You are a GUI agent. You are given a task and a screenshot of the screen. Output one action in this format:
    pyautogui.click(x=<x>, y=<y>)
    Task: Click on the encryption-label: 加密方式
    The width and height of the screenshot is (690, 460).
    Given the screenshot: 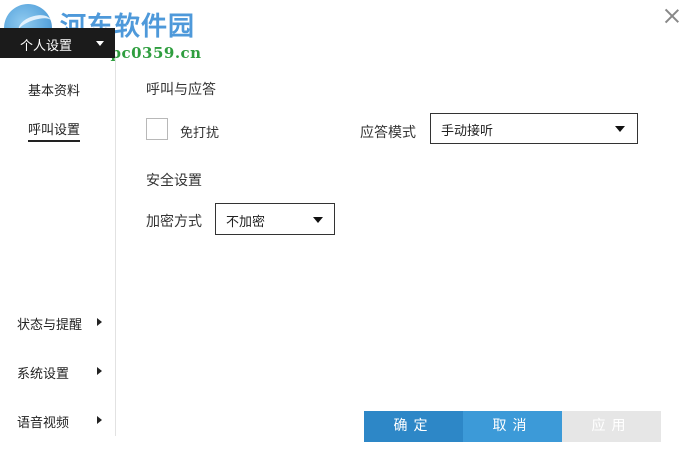 What is the action you would take?
    pyautogui.click(x=174, y=222)
    